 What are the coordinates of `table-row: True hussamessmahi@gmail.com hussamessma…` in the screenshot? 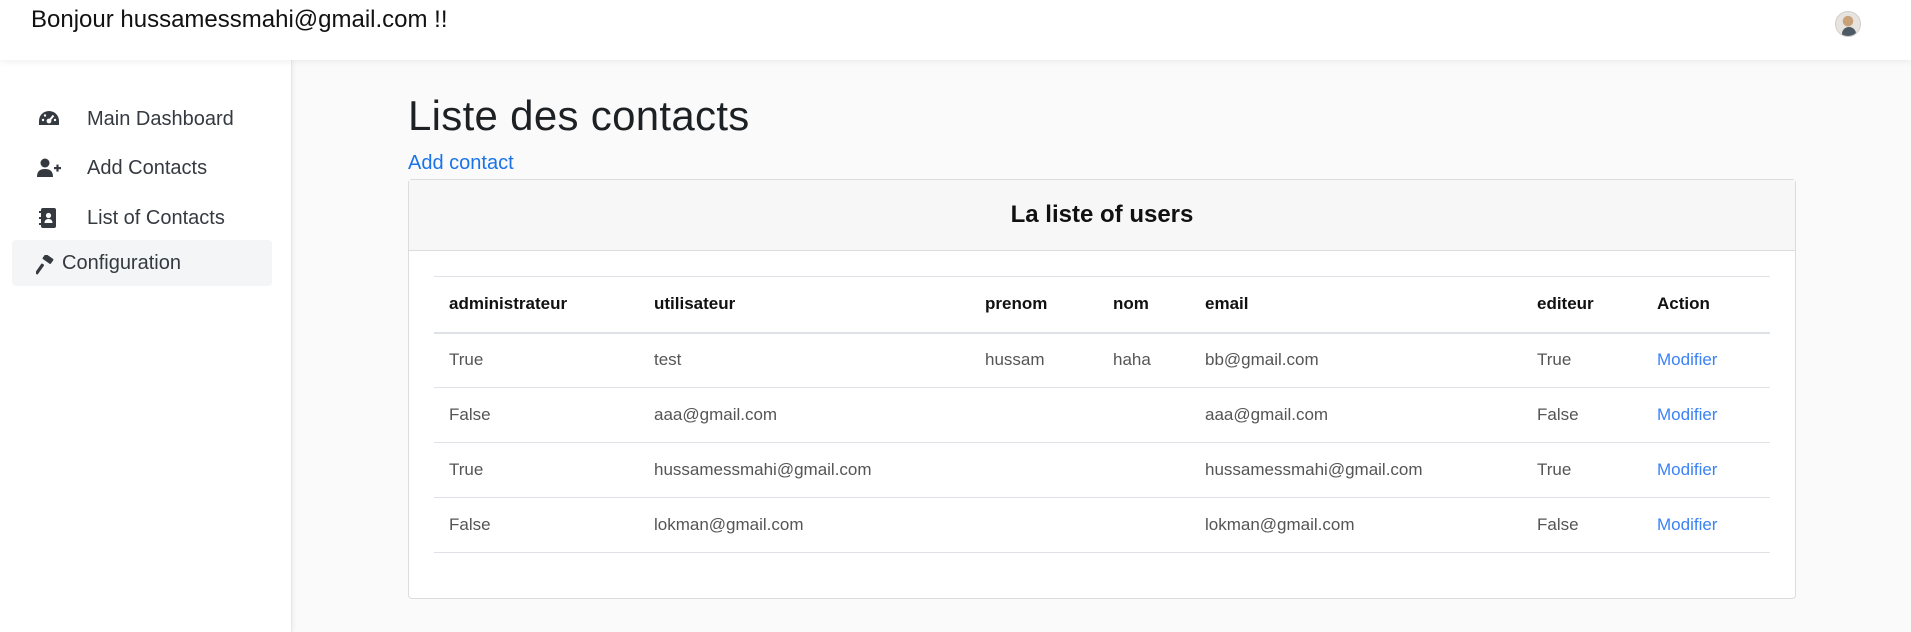 It's located at (1102, 470).